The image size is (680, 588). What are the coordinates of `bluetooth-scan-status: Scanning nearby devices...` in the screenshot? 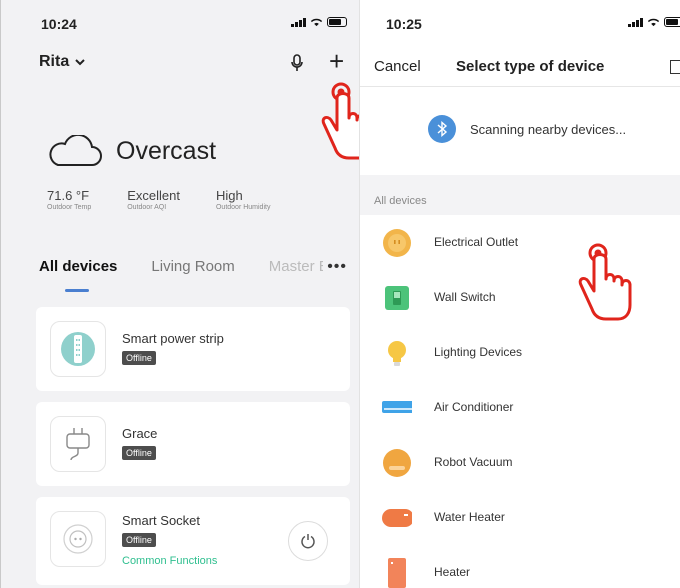 It's located at (527, 129).